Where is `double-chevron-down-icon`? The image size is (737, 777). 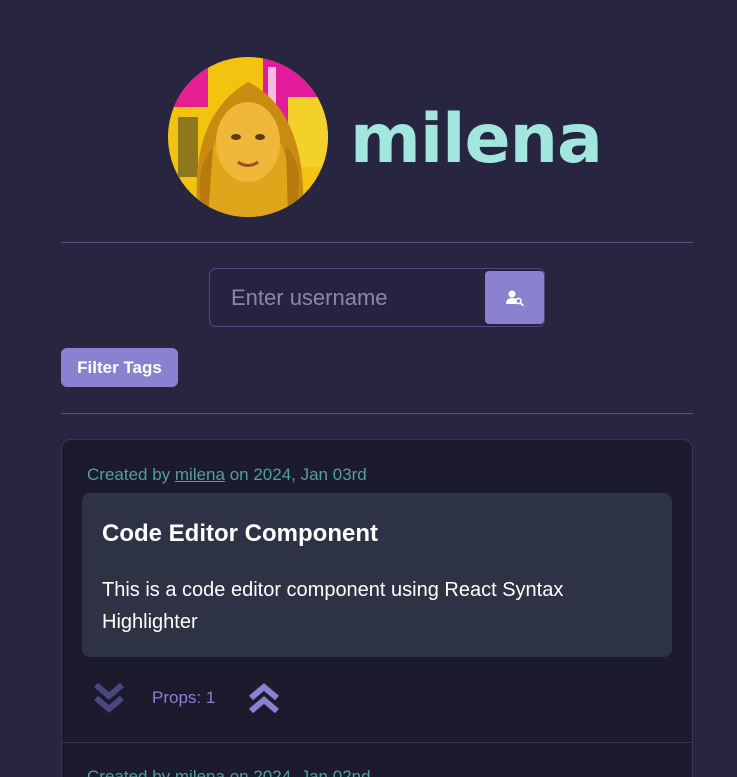 double-chevron-down-icon is located at coordinates (109, 697).